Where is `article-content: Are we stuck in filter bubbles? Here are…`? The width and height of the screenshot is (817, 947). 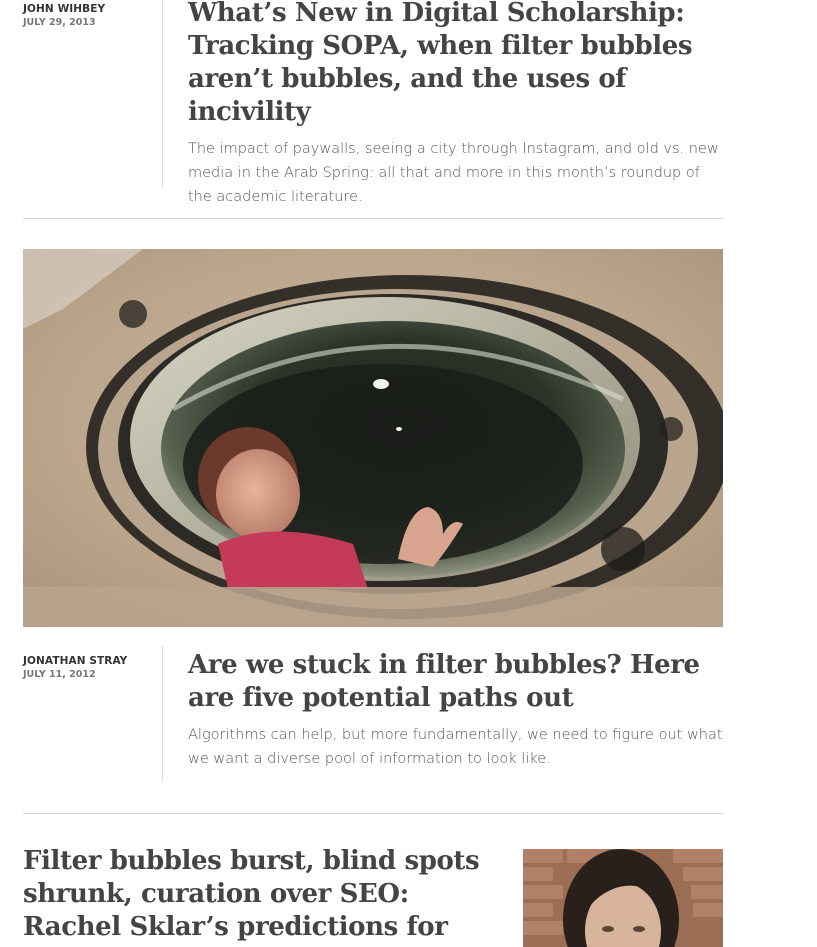 article-content: Are we stuck in filter bubbles? Here are… is located at coordinates (458, 710).